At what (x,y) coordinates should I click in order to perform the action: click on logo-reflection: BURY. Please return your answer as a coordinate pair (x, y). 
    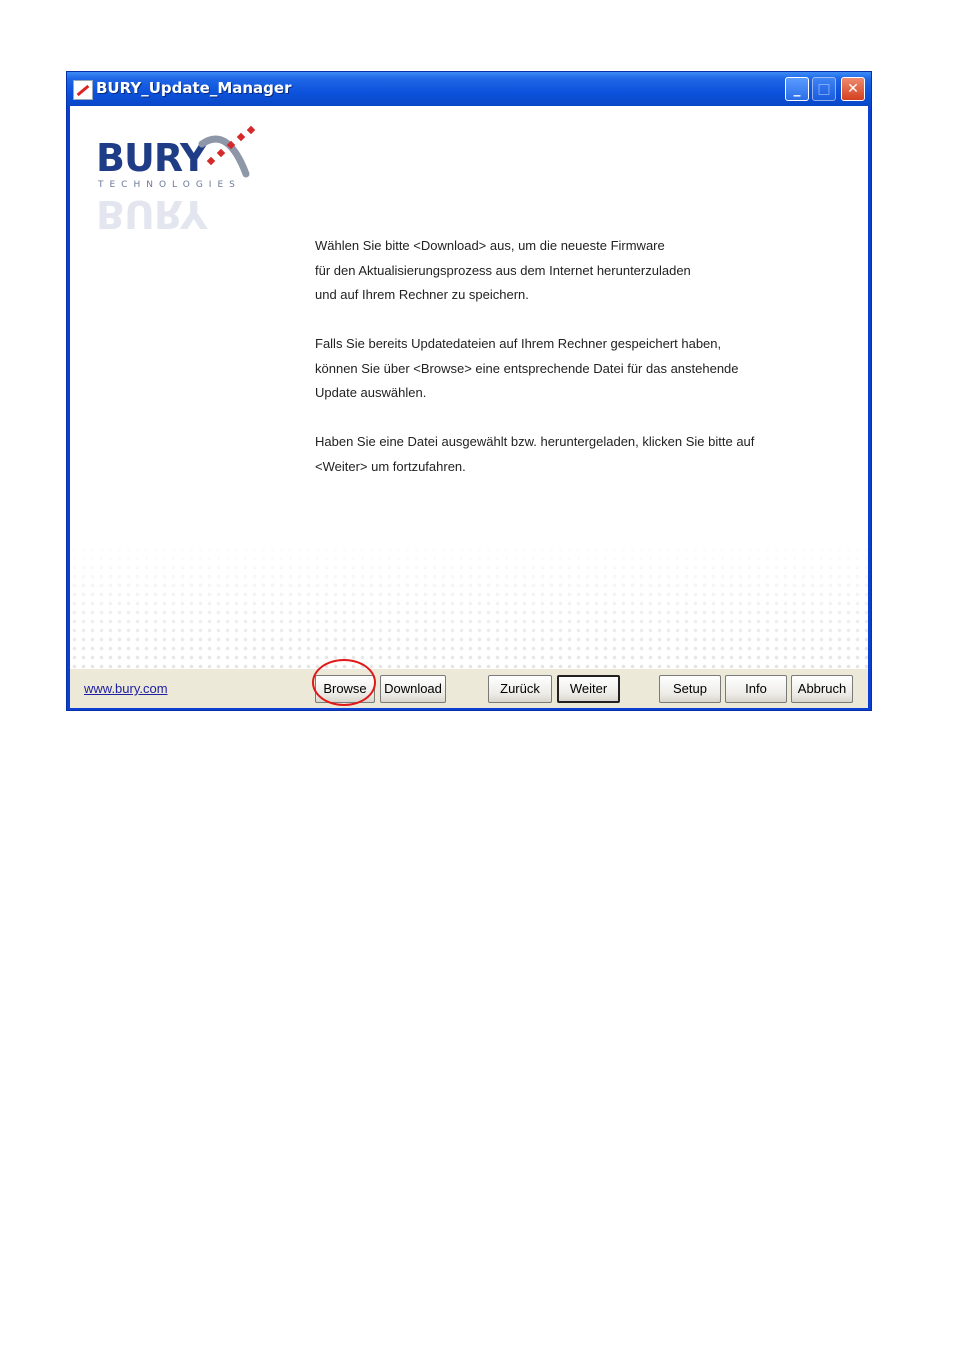
    Looking at the image, I should click on (151, 214).